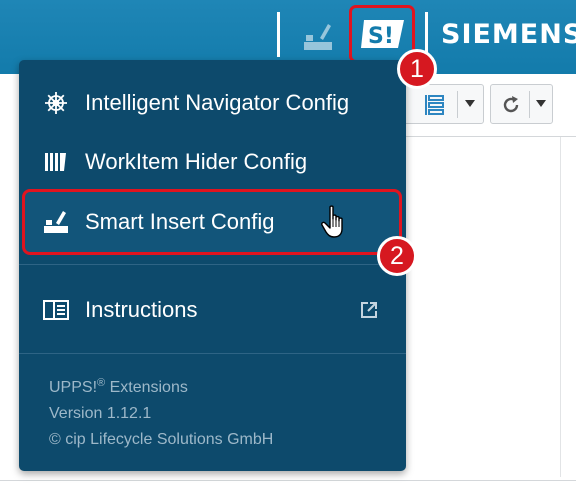 Image resolution: width=576 pixels, height=489 pixels. What do you see at coordinates (417, 69) in the screenshot?
I see `step-badge-1: 1` at bounding box center [417, 69].